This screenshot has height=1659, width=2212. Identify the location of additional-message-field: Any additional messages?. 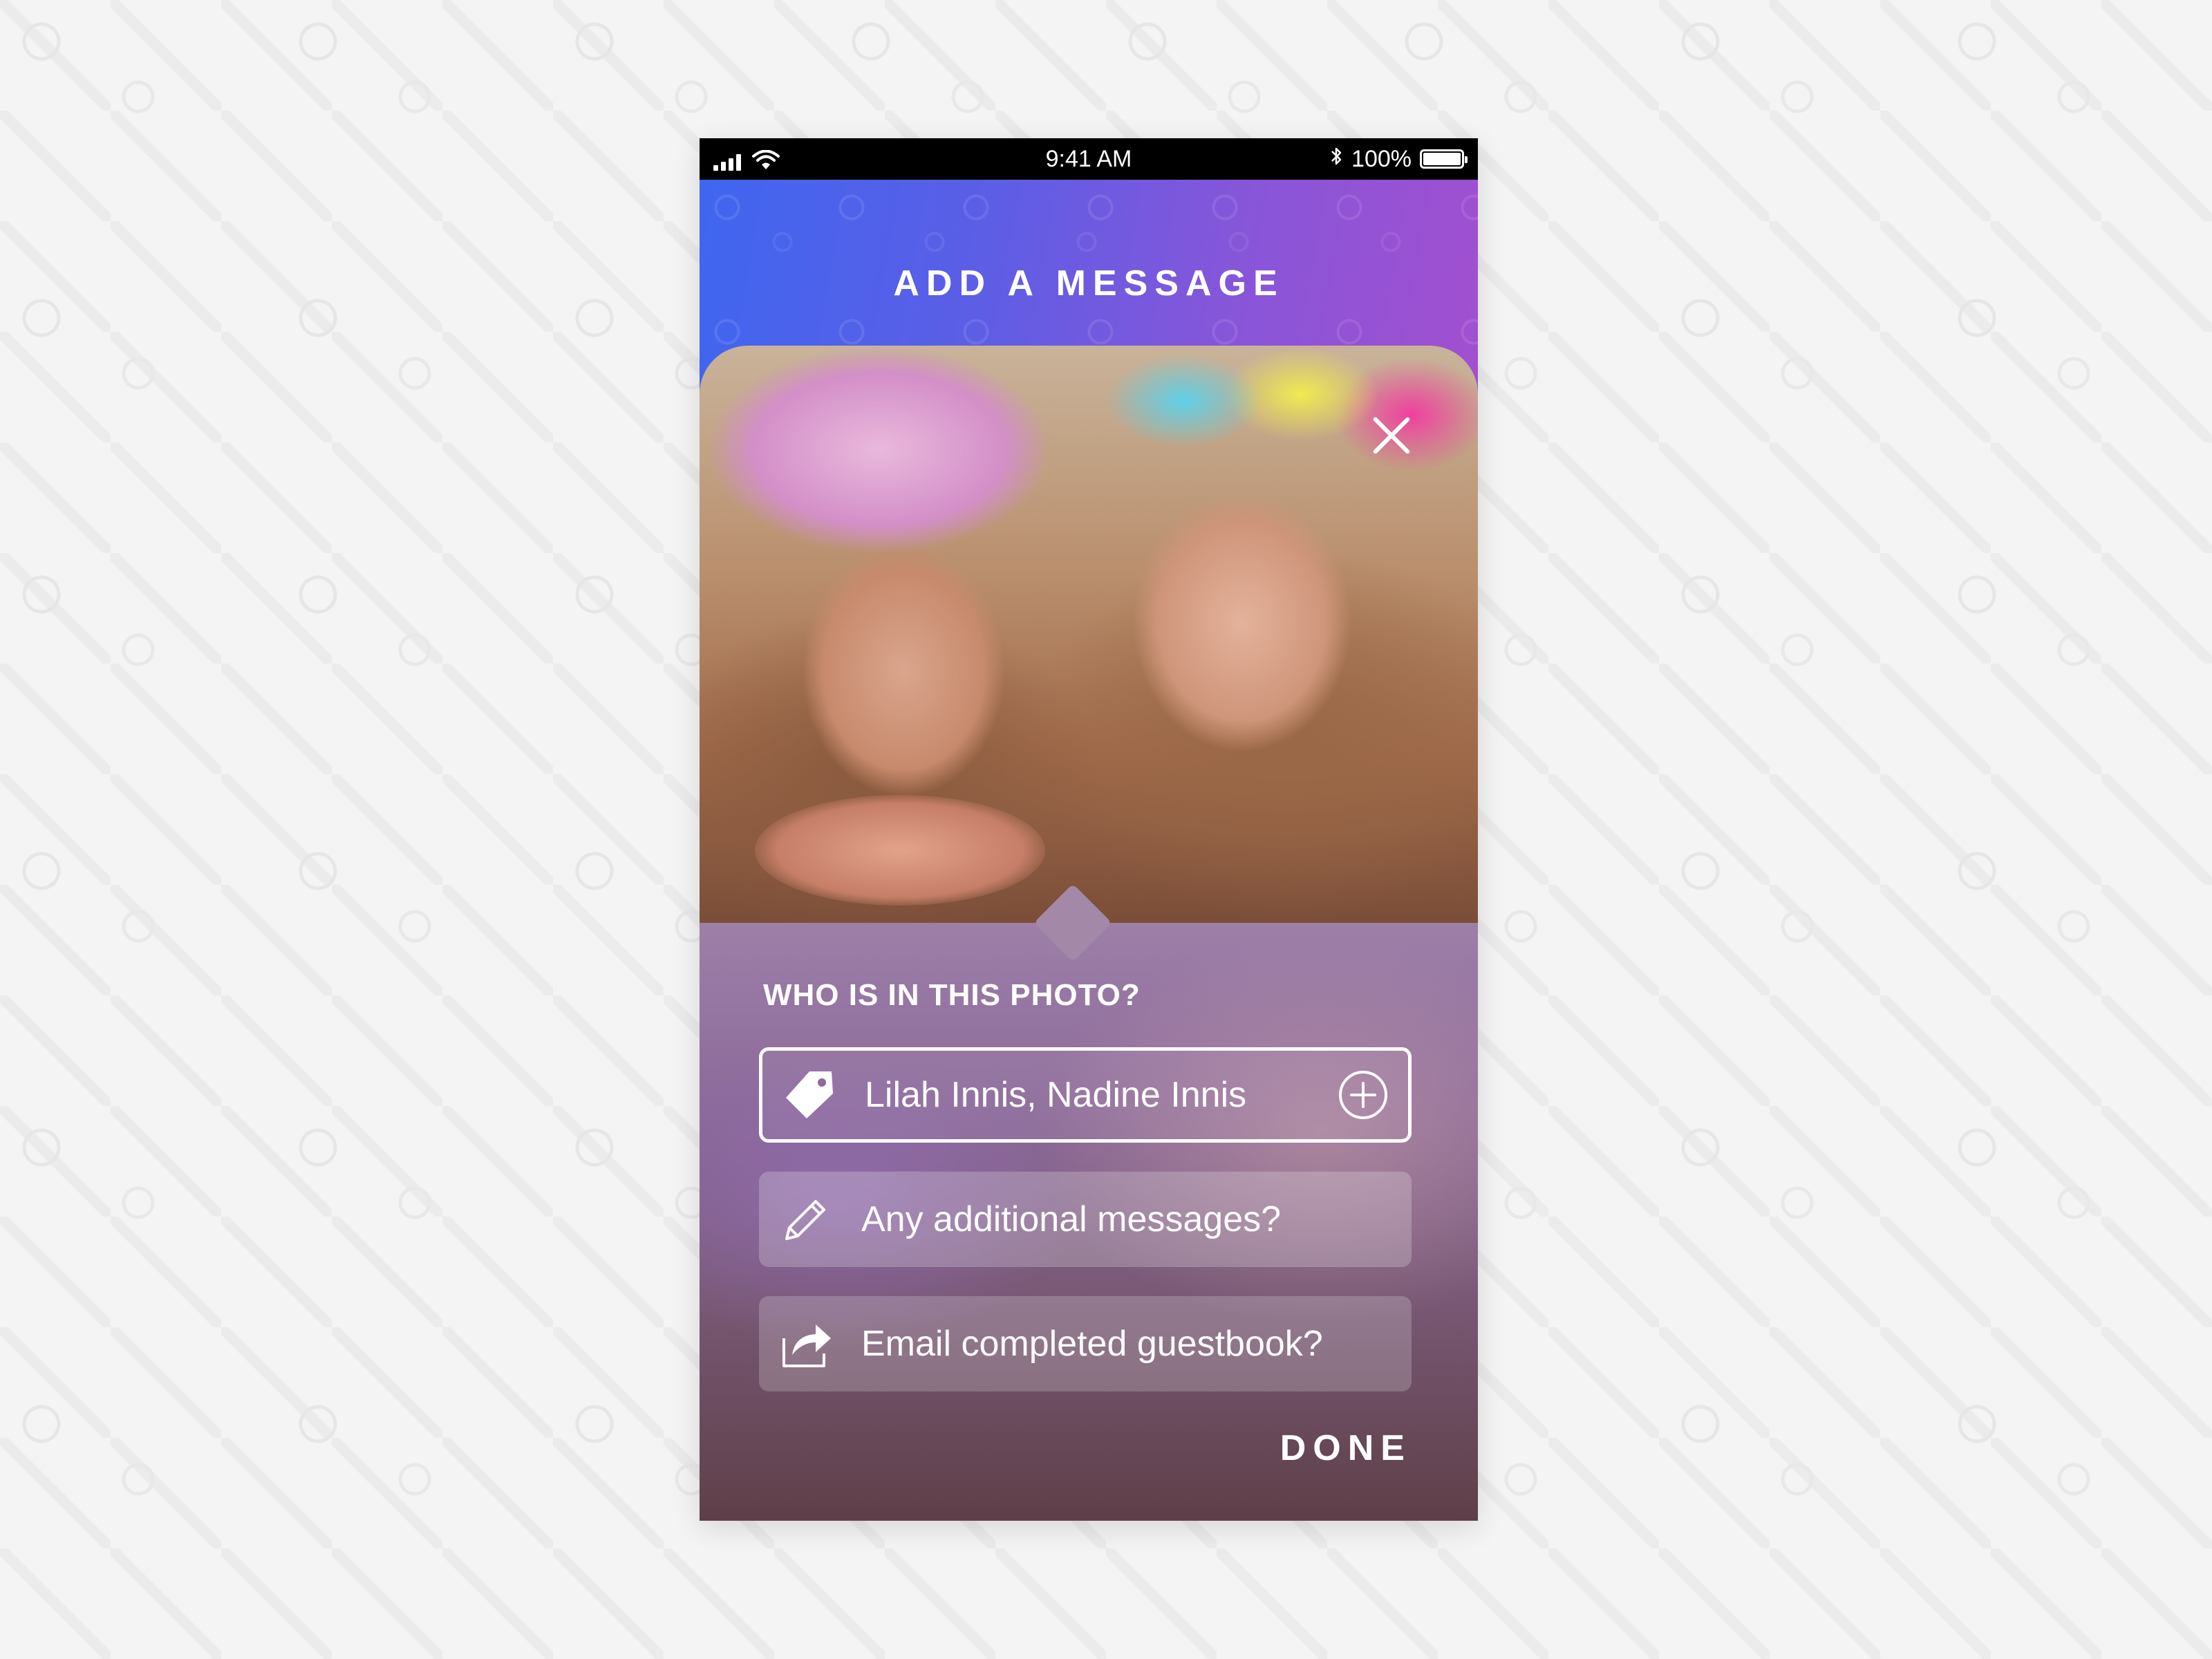
(1085, 1220).